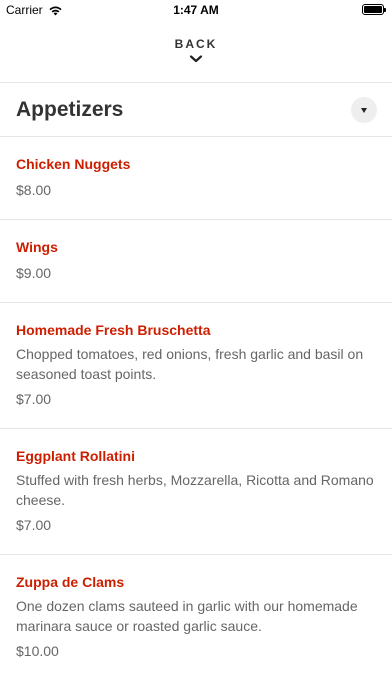 Image resolution: width=392 pixels, height=696 pixels. I want to click on menu-item-price: $8.00, so click(34, 190).